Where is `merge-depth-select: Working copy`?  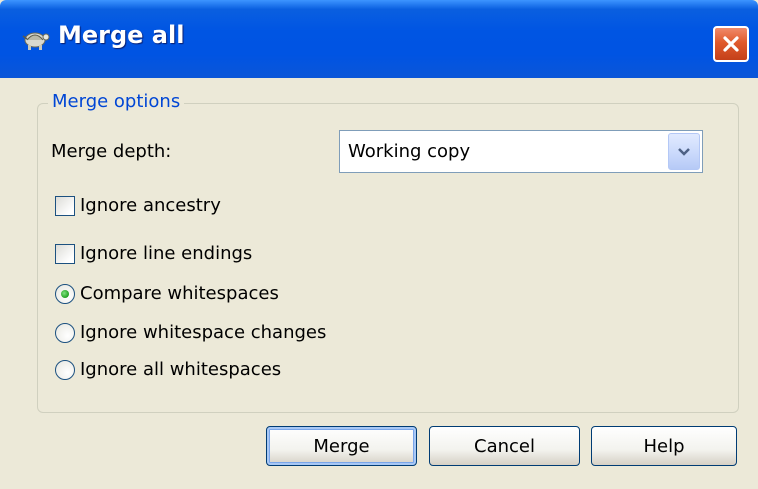 merge-depth-select: Working copy is located at coordinates (521, 151).